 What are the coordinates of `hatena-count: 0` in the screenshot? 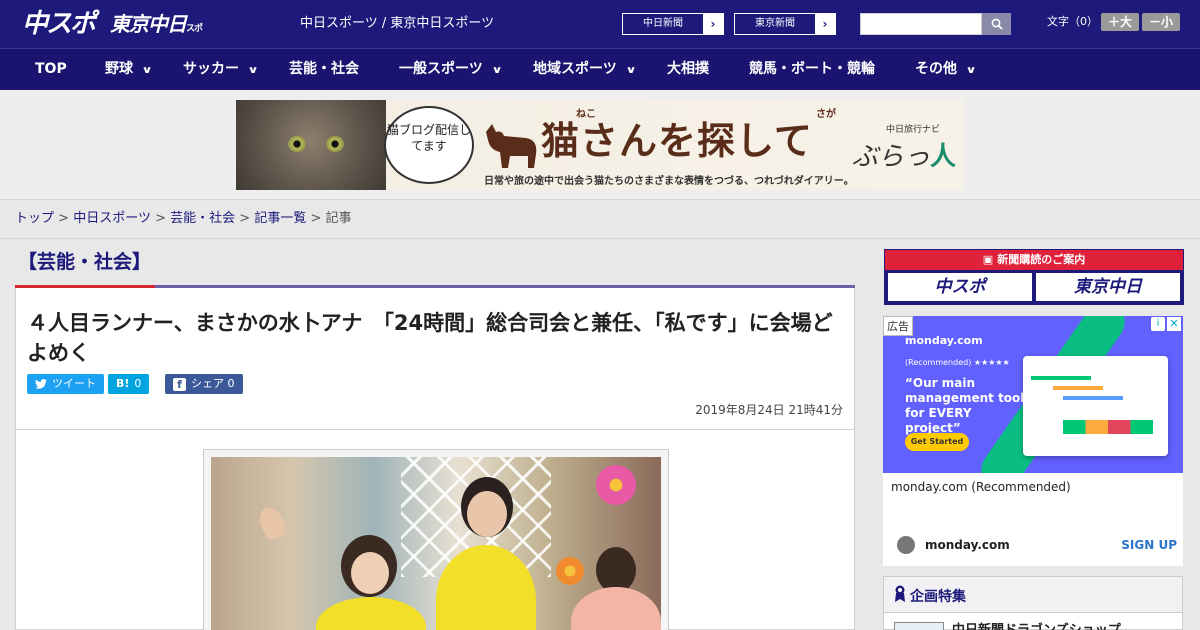 It's located at (138, 383).